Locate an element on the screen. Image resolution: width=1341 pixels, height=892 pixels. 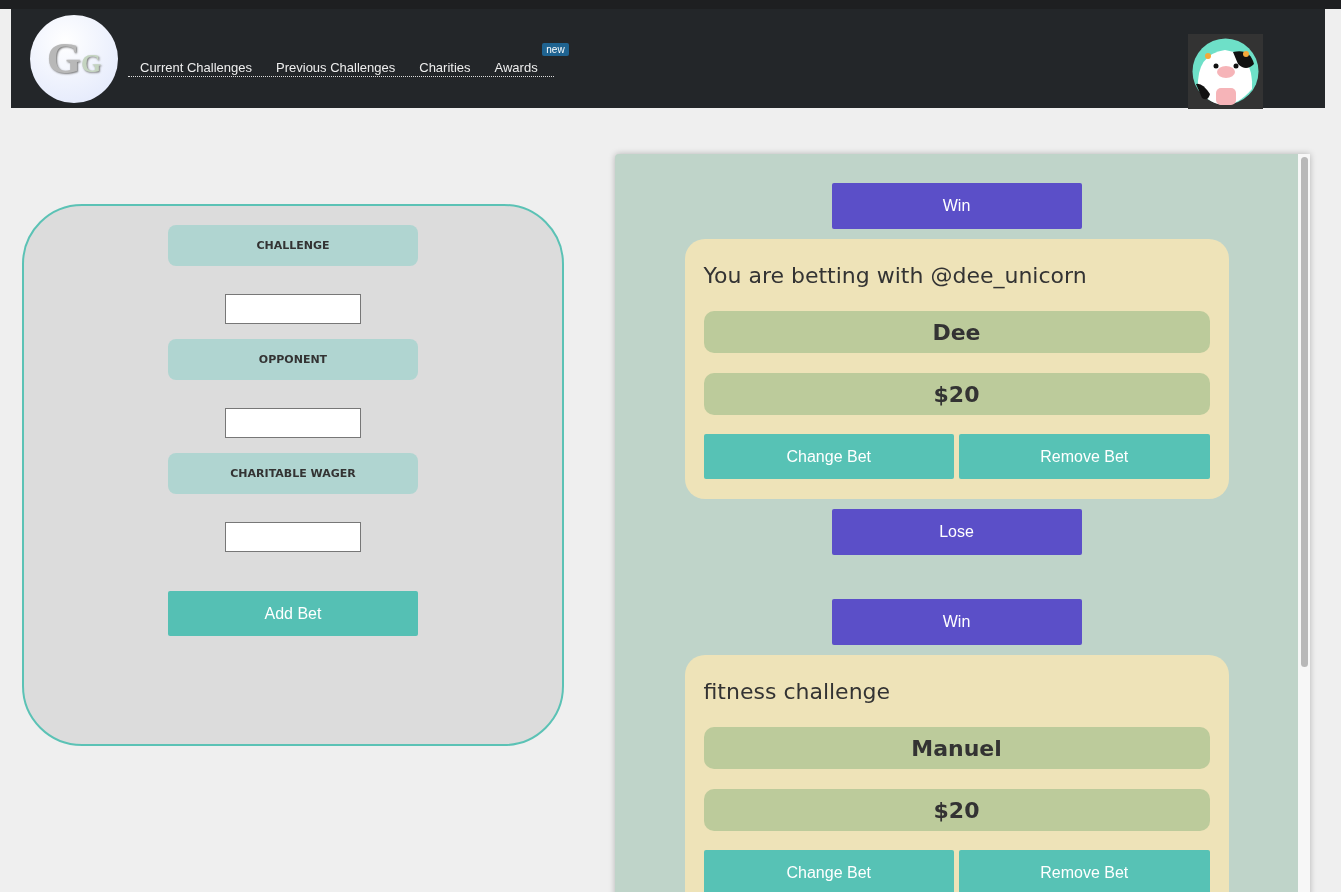
field-label: CHALLENGE is located at coordinates (293, 245).